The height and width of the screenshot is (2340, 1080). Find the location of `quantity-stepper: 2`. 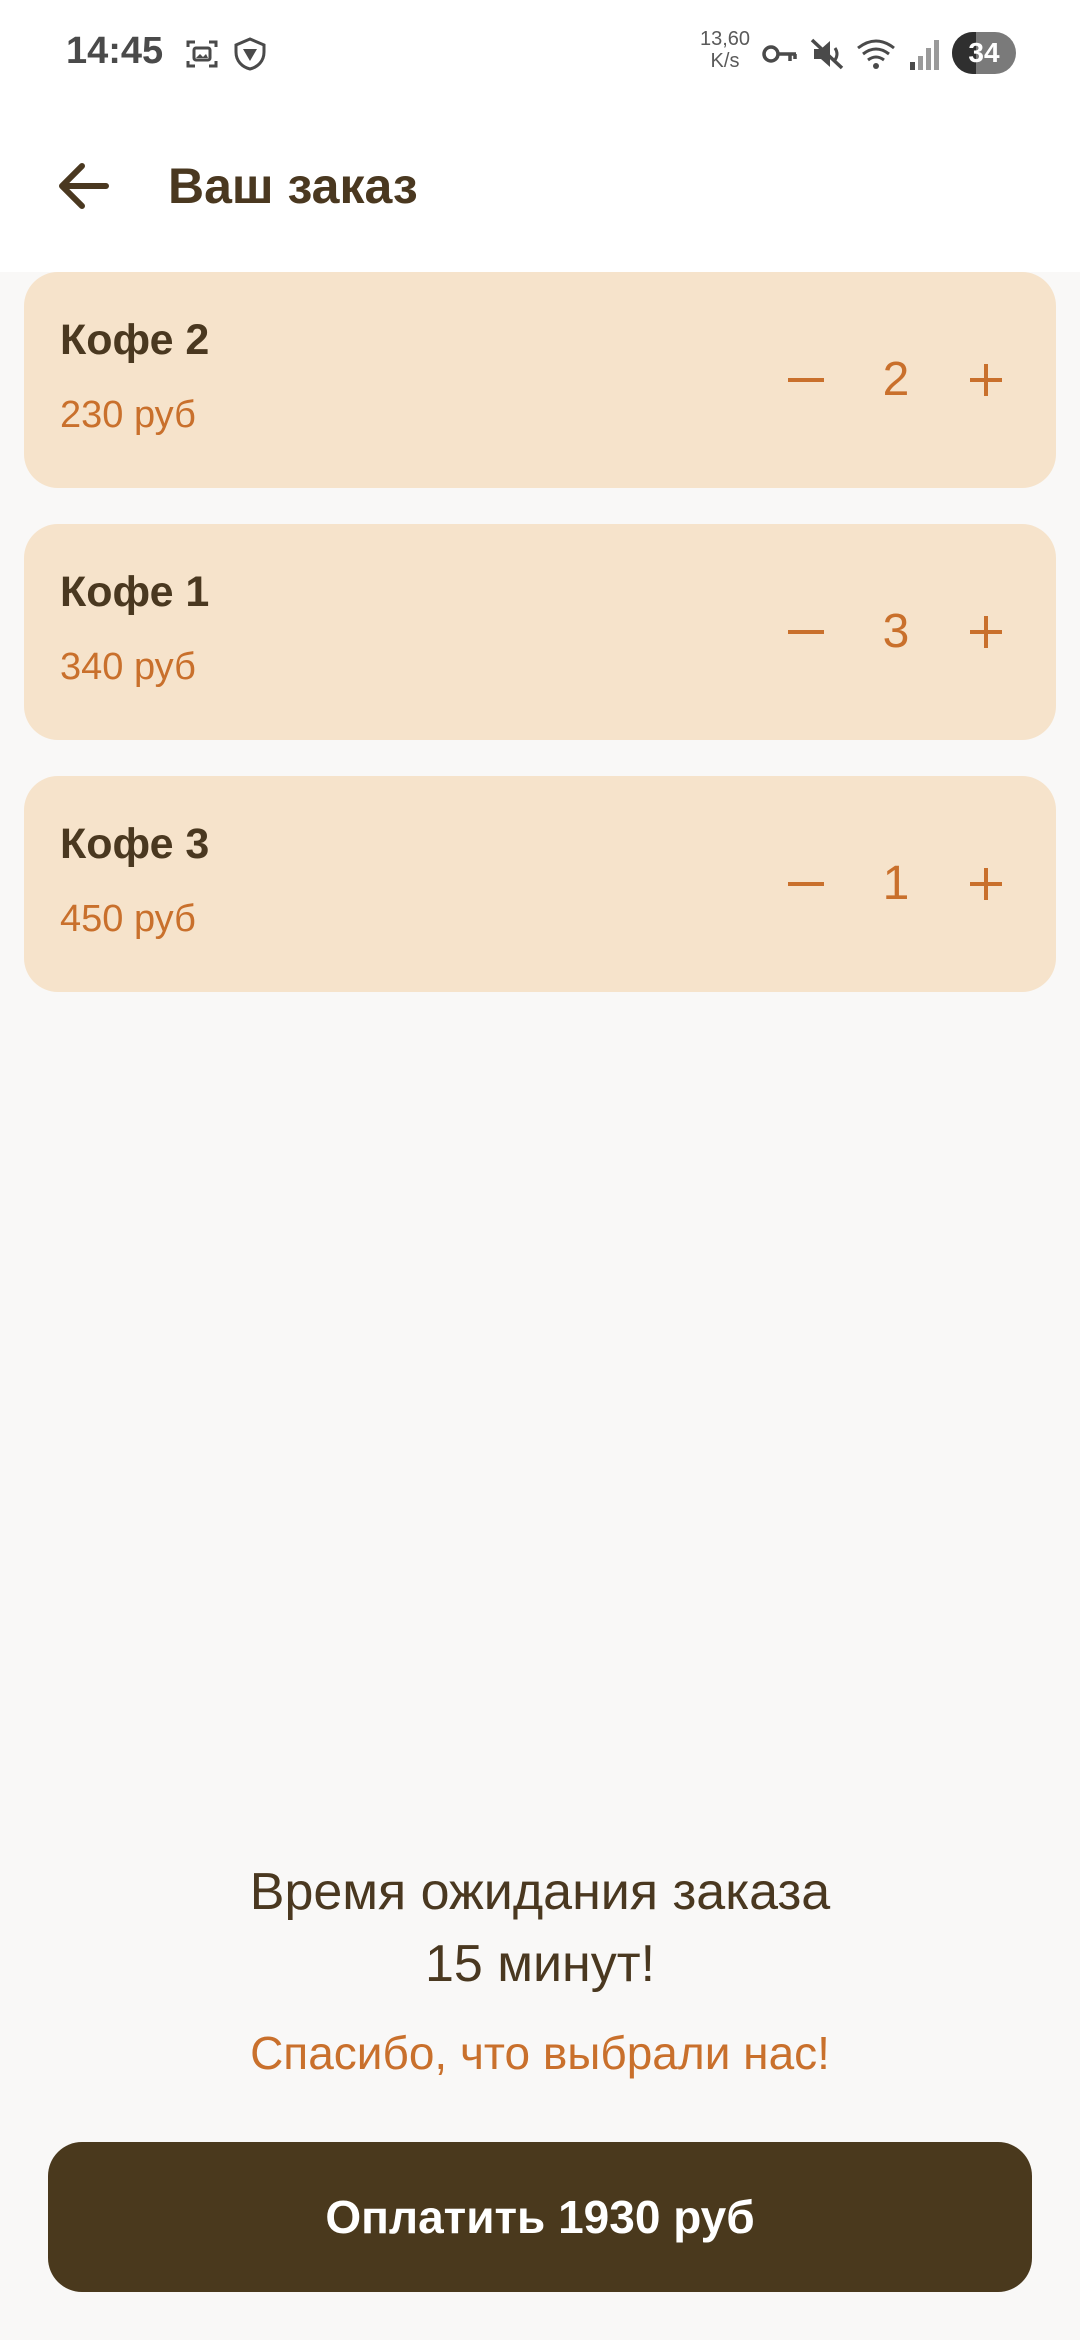

quantity-stepper: 2 is located at coordinates (896, 380).